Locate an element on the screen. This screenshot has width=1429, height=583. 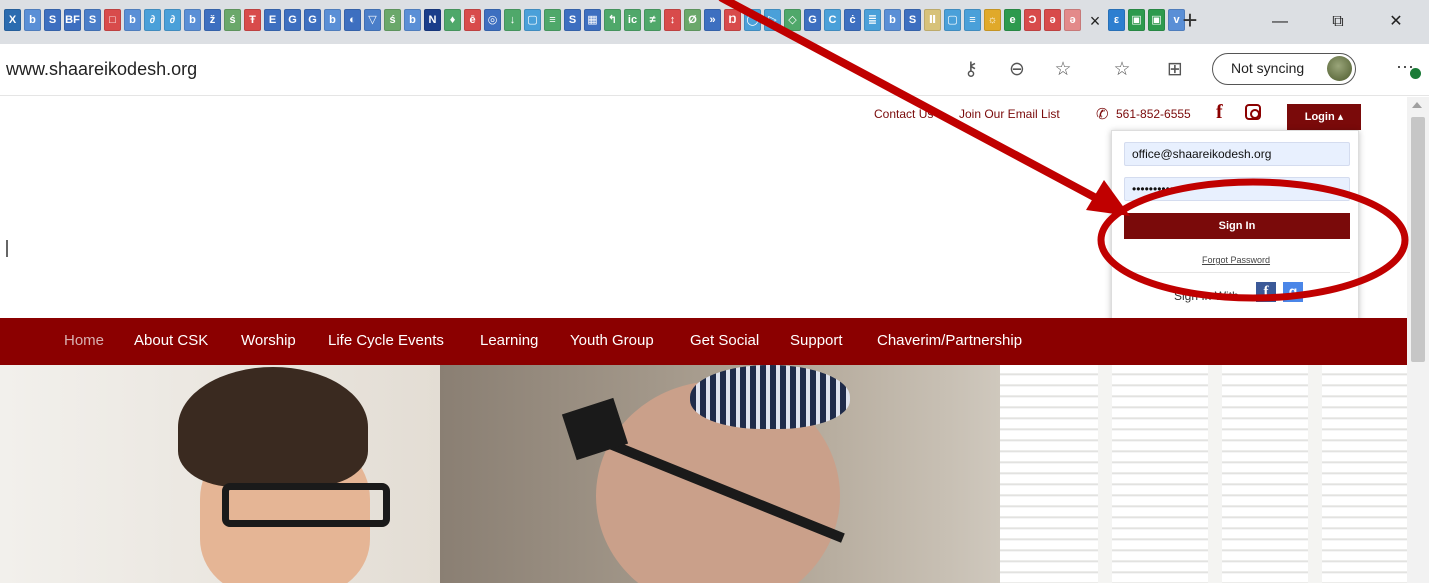
sync-button: Not syncing is located at coordinates (1284, 69).